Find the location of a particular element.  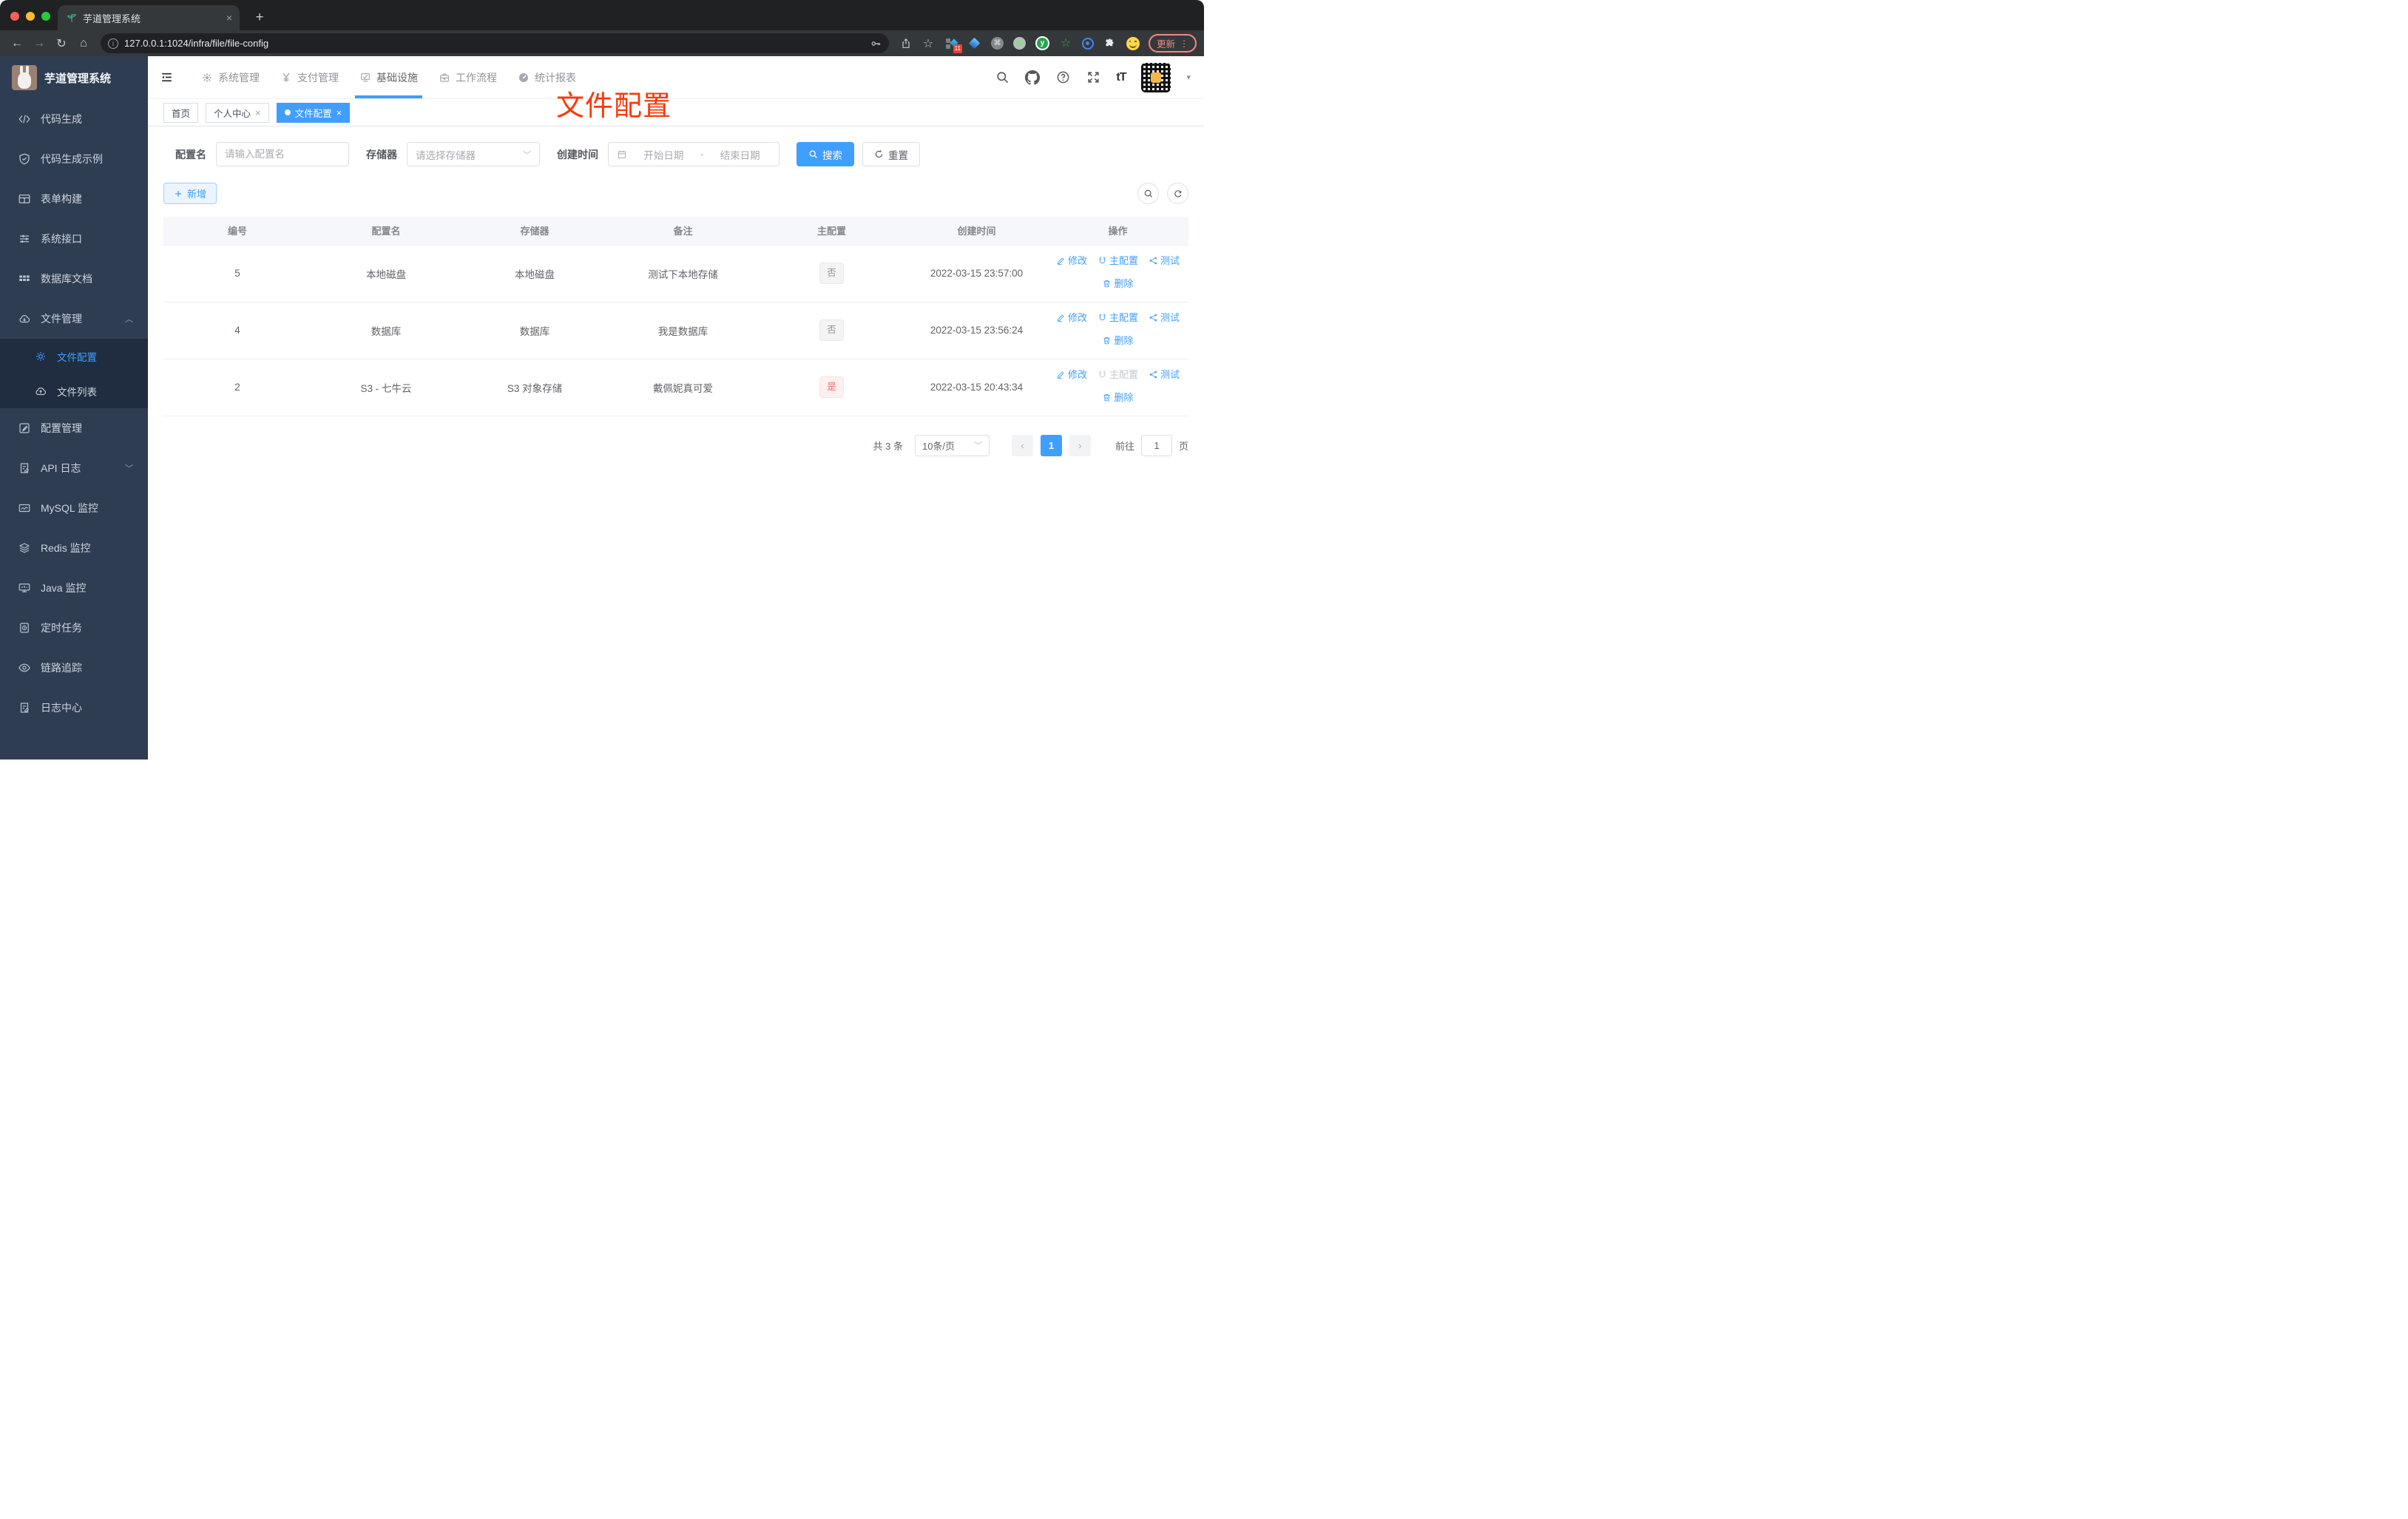

layers-icon is located at coordinates (24, 548).